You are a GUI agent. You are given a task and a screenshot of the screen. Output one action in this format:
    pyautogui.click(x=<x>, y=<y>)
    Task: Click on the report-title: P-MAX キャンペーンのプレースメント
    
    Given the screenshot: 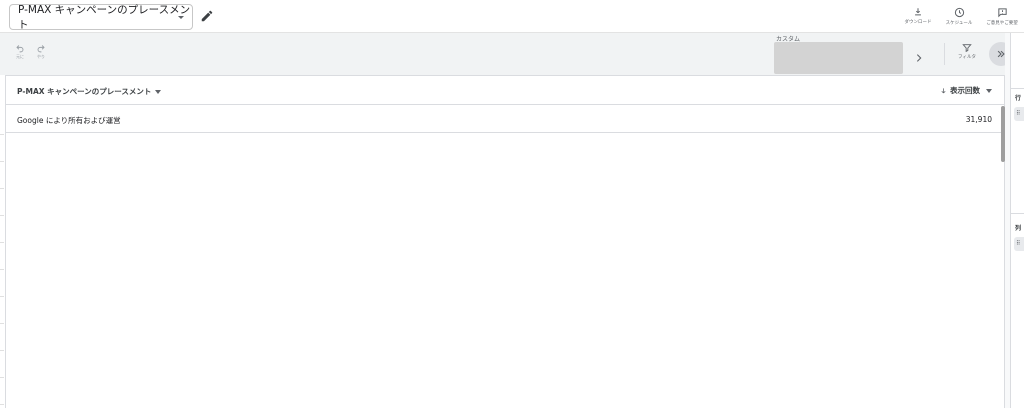 What is the action you would take?
    pyautogui.click(x=104, y=17)
    